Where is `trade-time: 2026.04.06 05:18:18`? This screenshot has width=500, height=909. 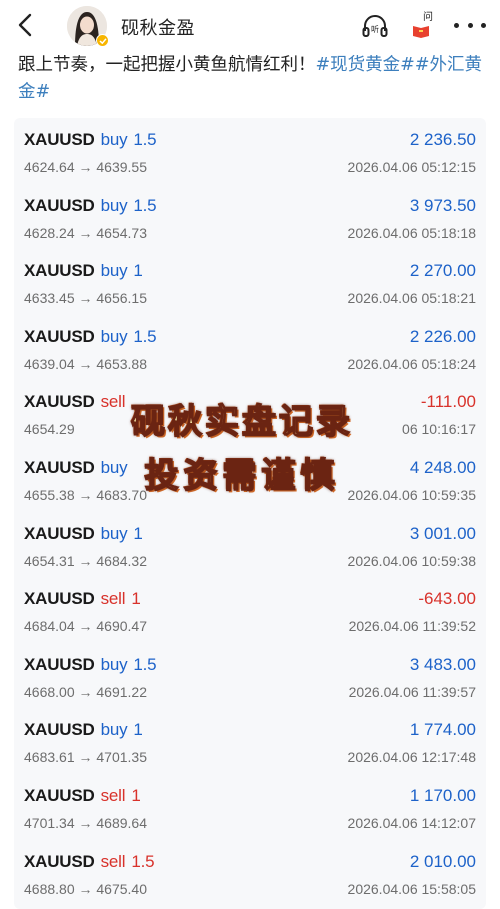 trade-time: 2026.04.06 05:18:18 is located at coordinates (411, 232).